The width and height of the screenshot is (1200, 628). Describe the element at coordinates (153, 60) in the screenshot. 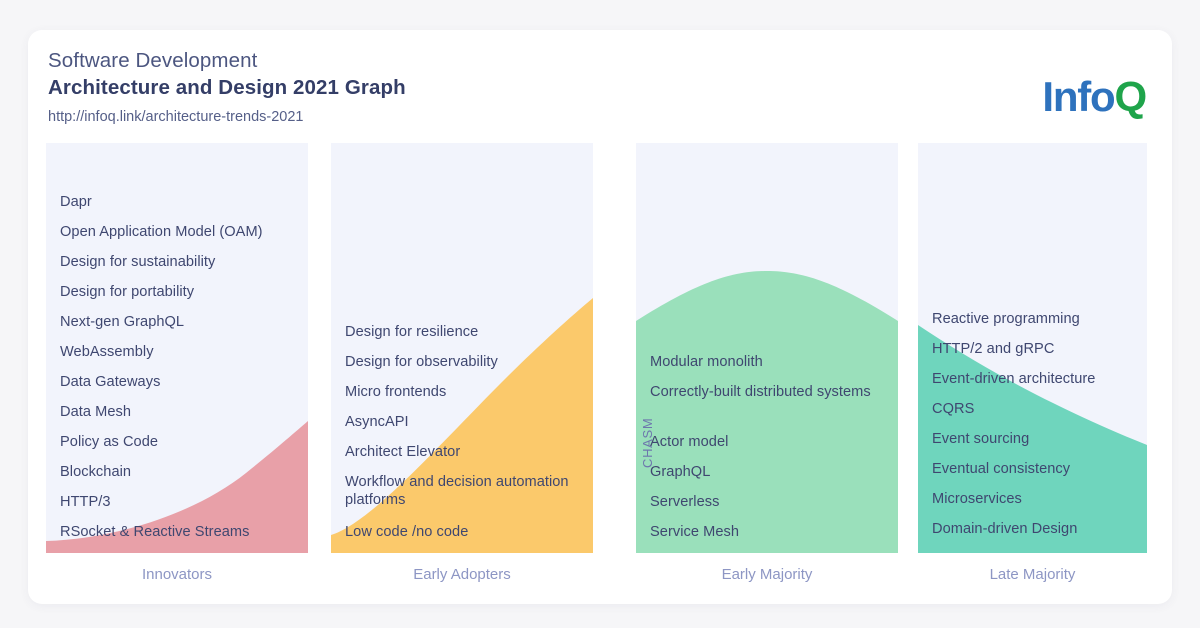

I see `page-title-line-1: Software Development` at that location.